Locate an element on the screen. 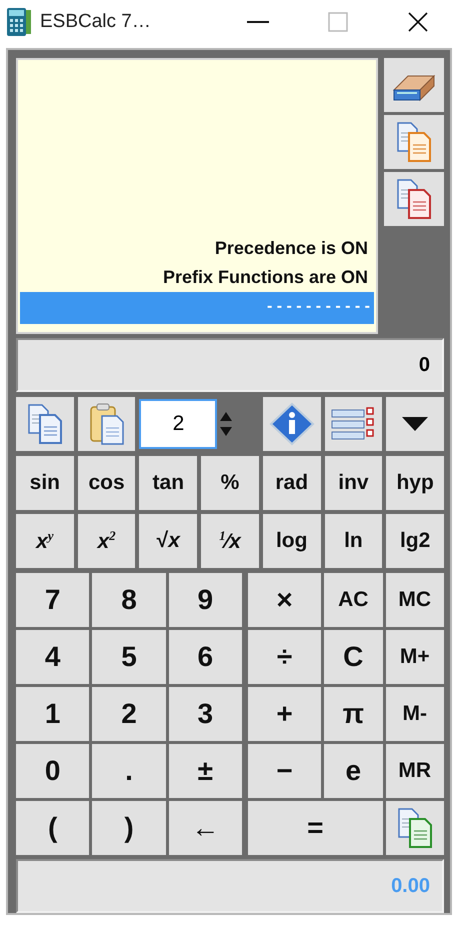  operator-key: AC is located at coordinates (353, 600).